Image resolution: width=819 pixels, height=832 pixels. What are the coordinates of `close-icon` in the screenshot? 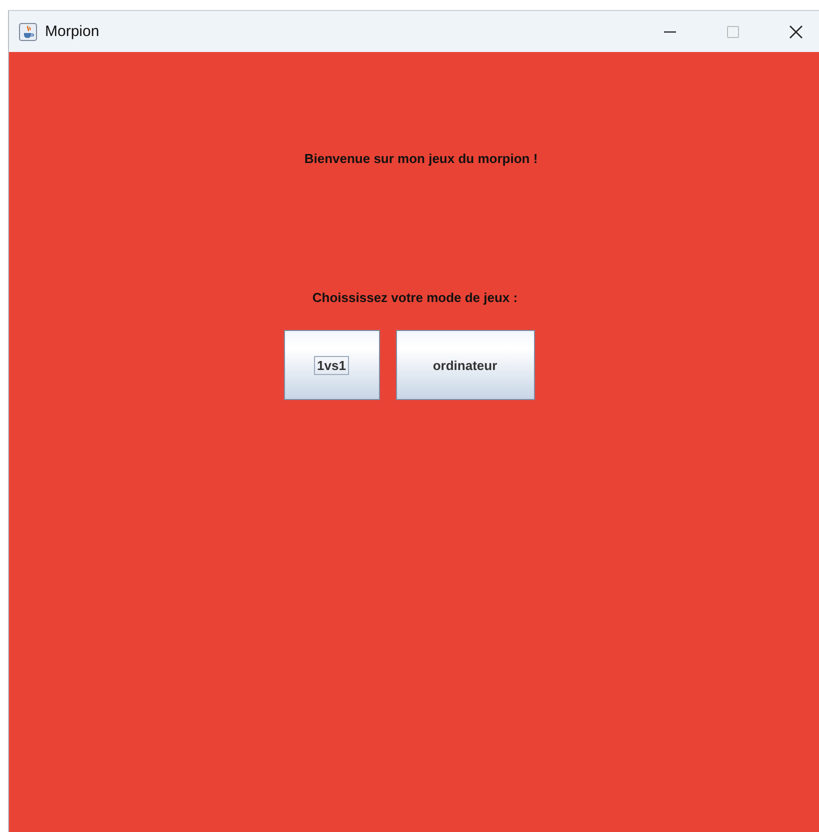 It's located at (796, 31).